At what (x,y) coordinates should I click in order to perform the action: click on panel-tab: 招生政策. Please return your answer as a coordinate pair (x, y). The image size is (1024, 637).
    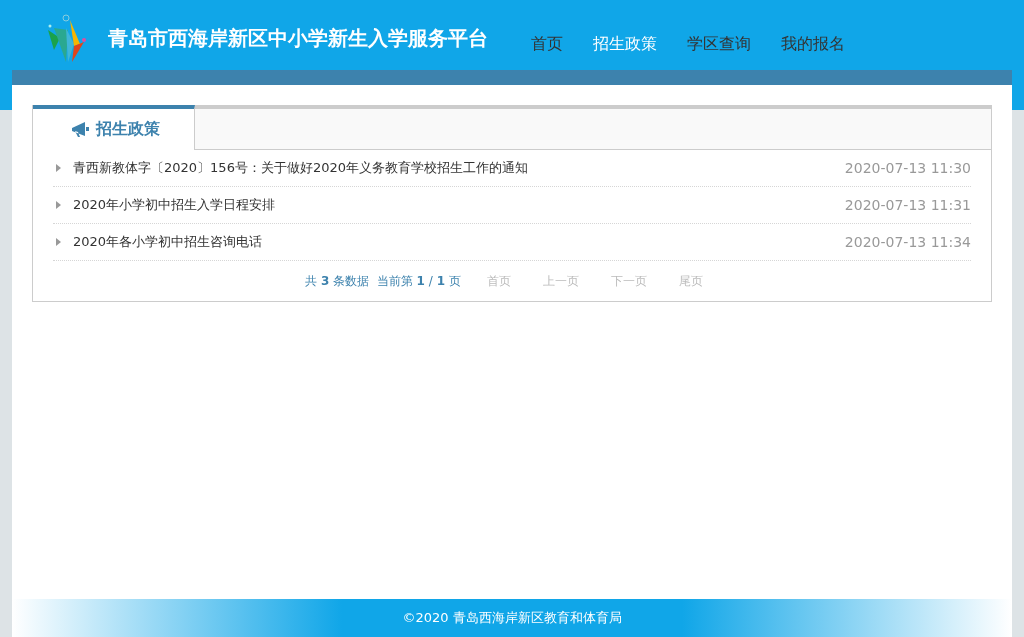
    Looking at the image, I should click on (114, 127).